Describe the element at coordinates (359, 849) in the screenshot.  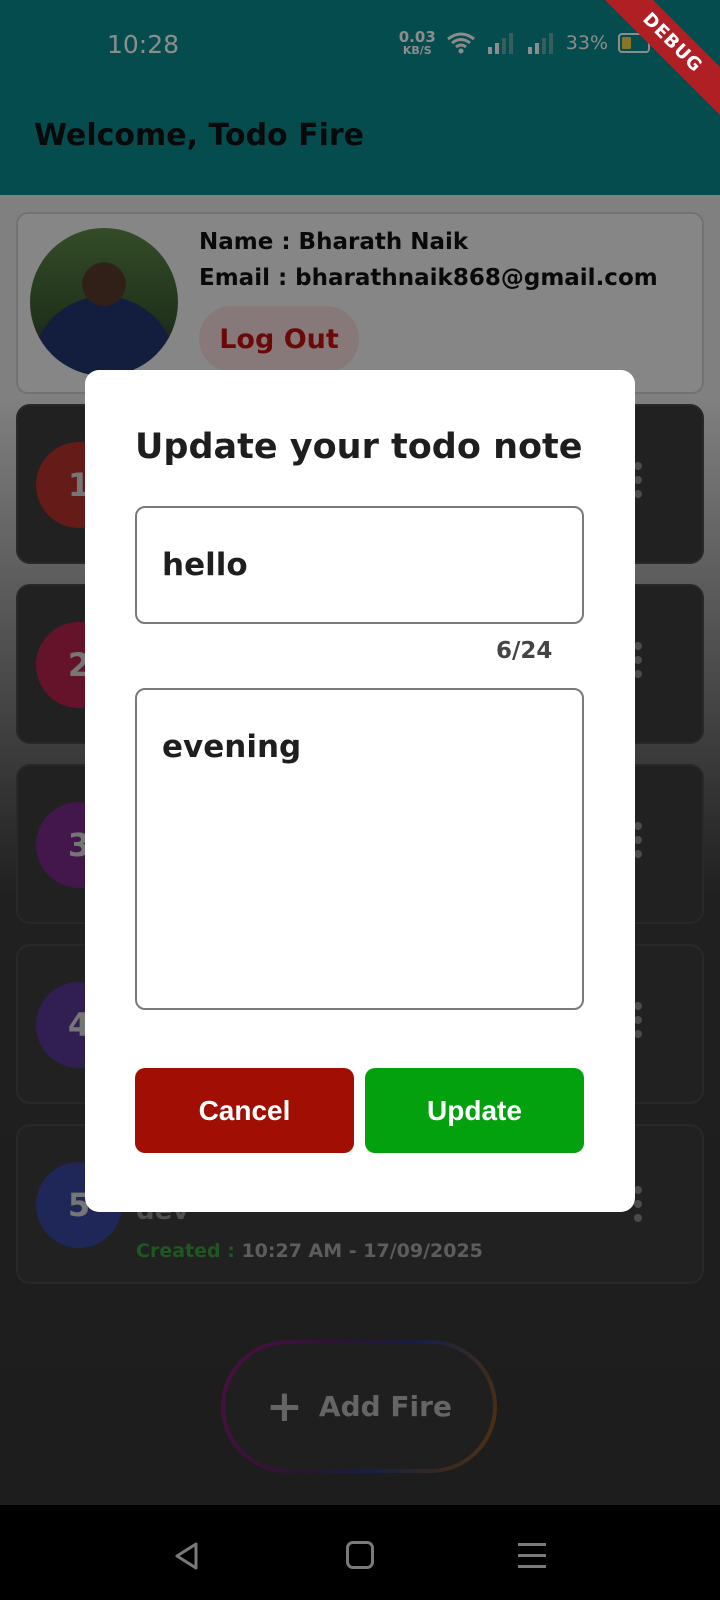
I see `todo-description-input: evening` at that location.